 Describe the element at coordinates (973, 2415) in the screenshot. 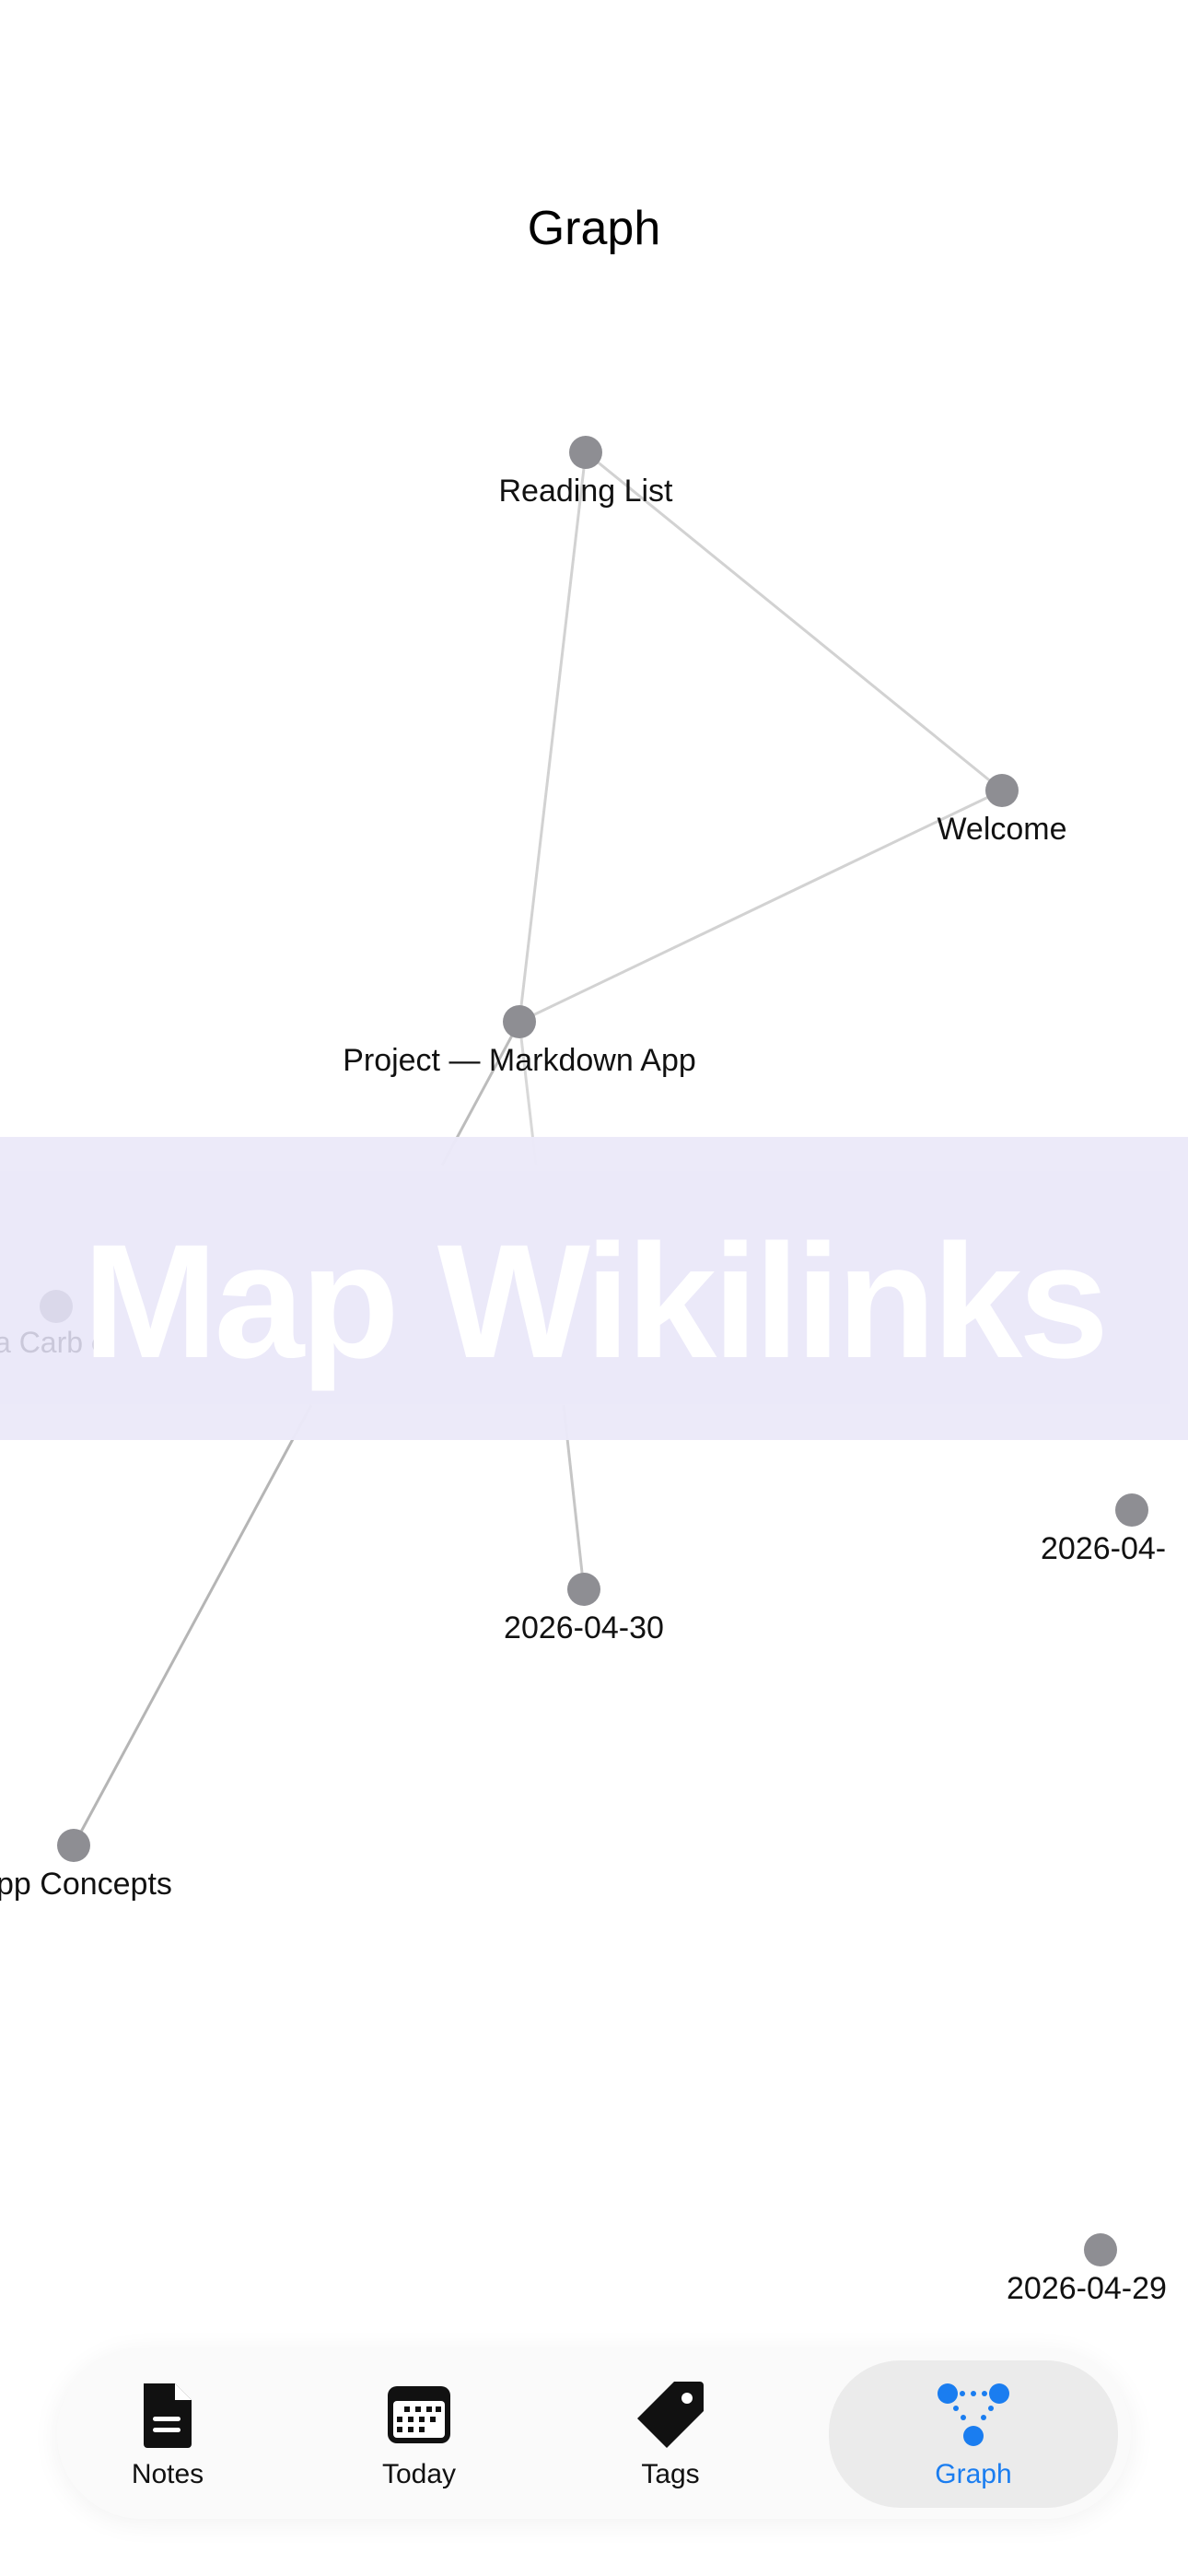

I see `graph-icon` at that location.